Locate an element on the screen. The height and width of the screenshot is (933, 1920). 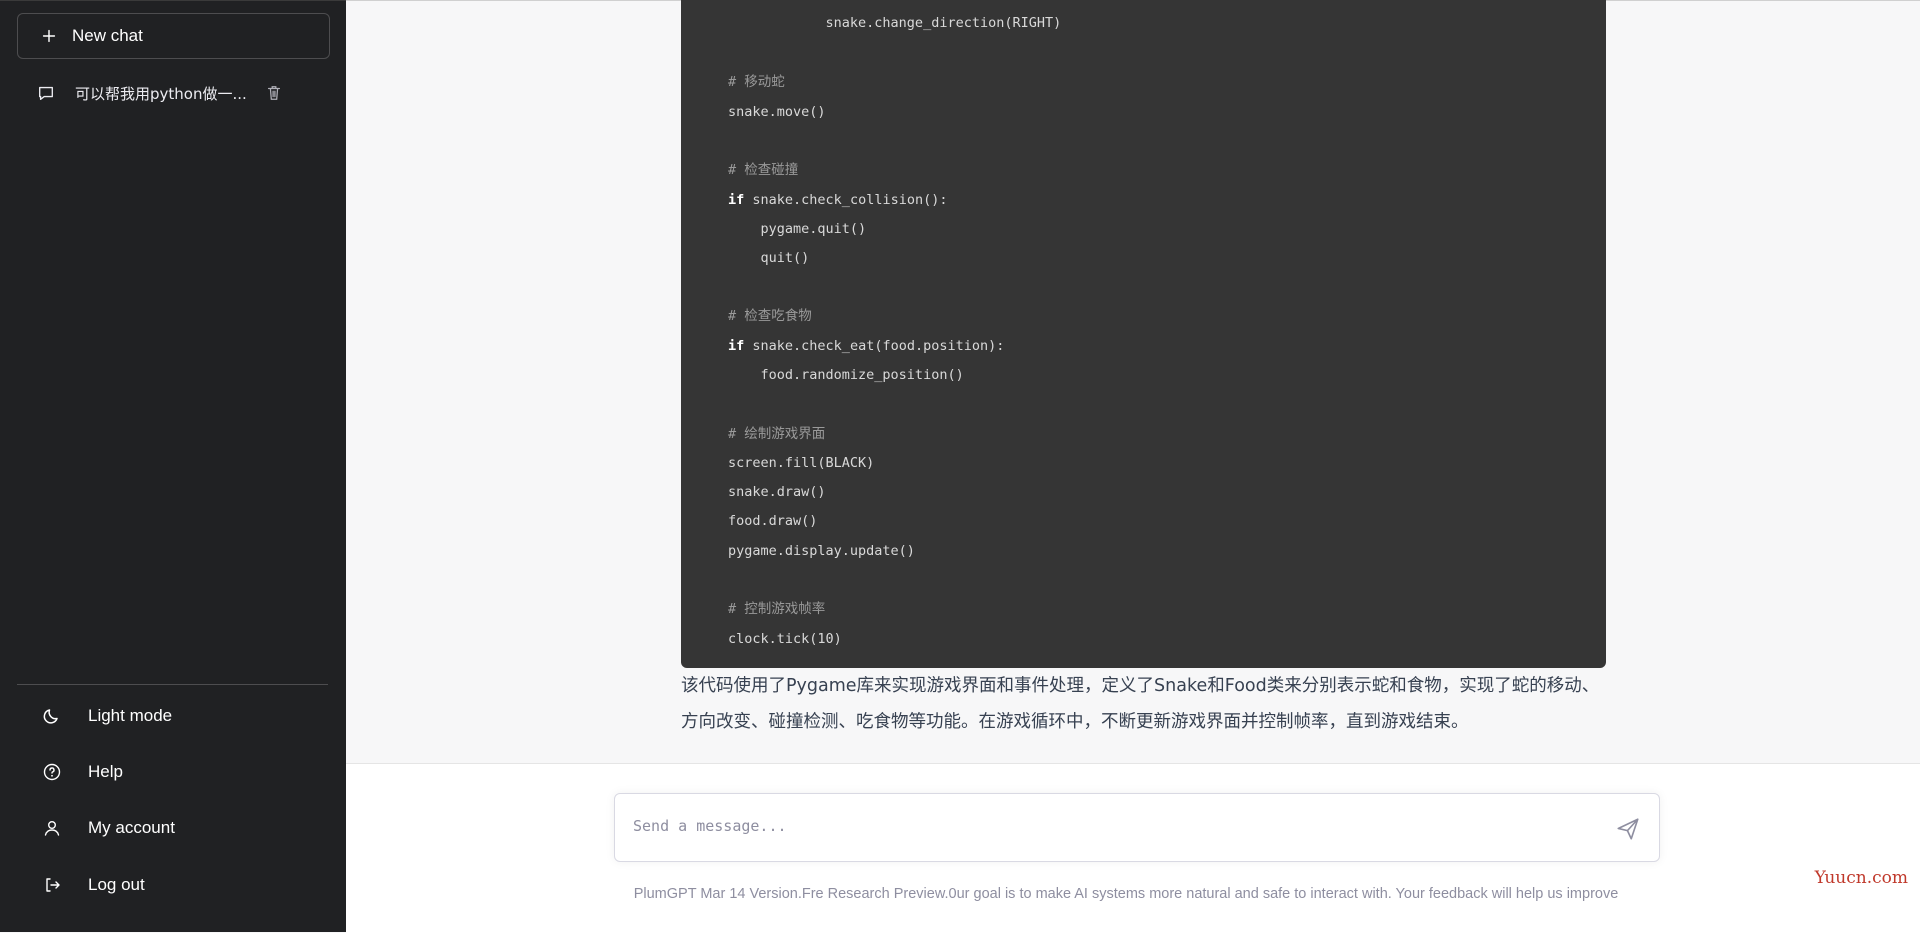
message-input-box is located at coordinates (1137, 827).